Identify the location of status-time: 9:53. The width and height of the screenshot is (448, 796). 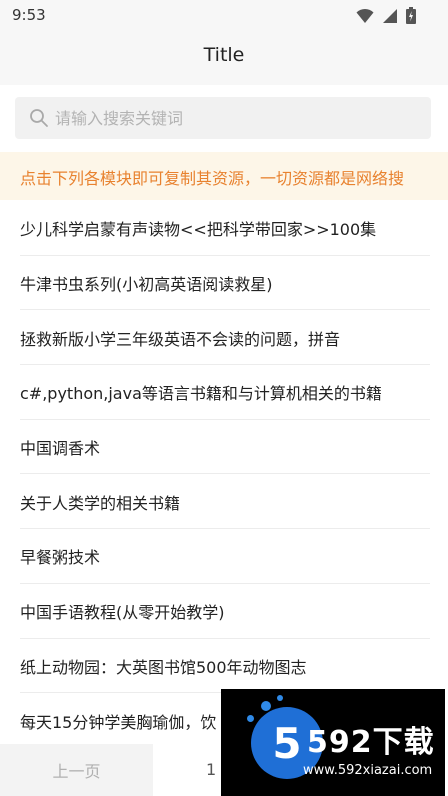
(29, 15).